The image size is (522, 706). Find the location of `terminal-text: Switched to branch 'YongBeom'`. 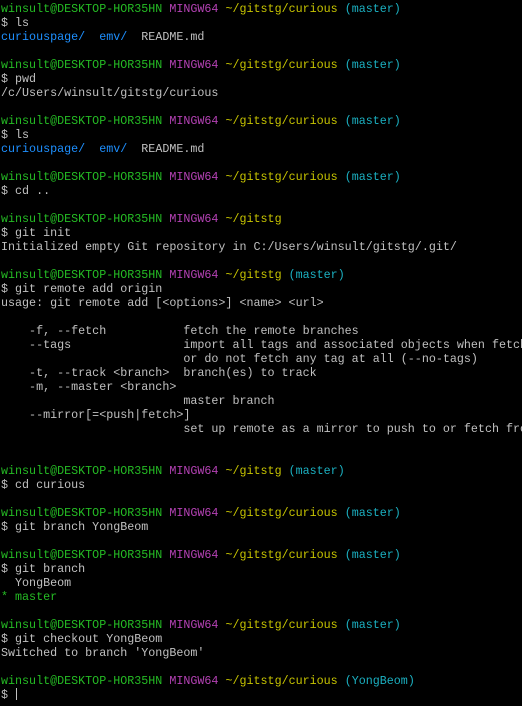

terminal-text: Switched to branch 'YongBeom' is located at coordinates (103, 653).